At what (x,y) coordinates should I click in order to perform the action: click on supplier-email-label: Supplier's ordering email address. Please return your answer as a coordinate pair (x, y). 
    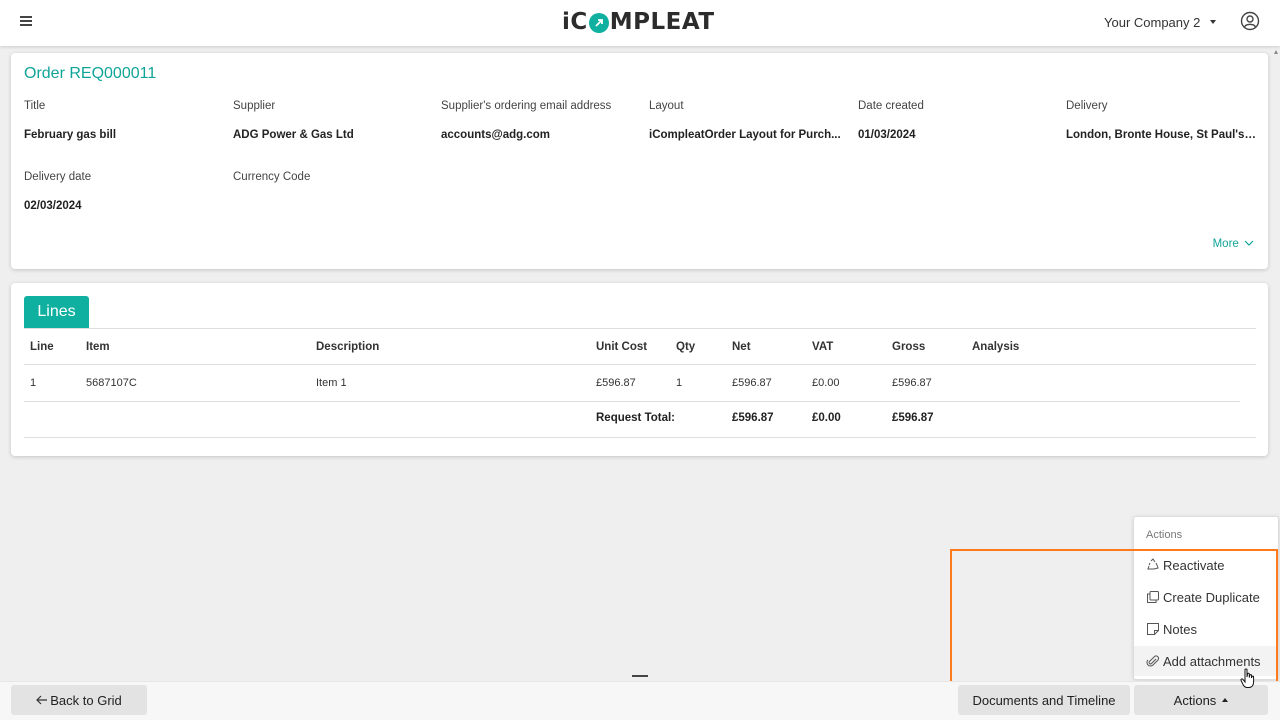
    Looking at the image, I should click on (526, 106).